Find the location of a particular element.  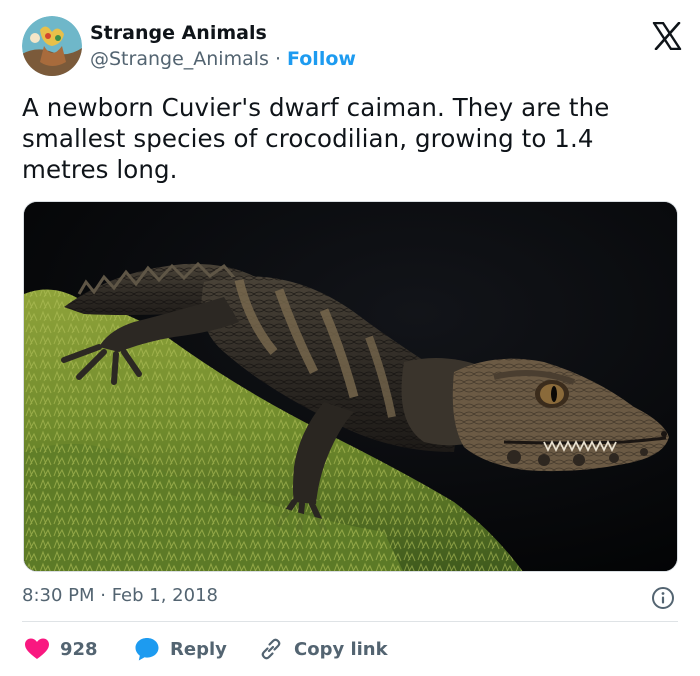

tweet-timestamp: 8:30 PM · Feb 1, 2018 is located at coordinates (120, 596).